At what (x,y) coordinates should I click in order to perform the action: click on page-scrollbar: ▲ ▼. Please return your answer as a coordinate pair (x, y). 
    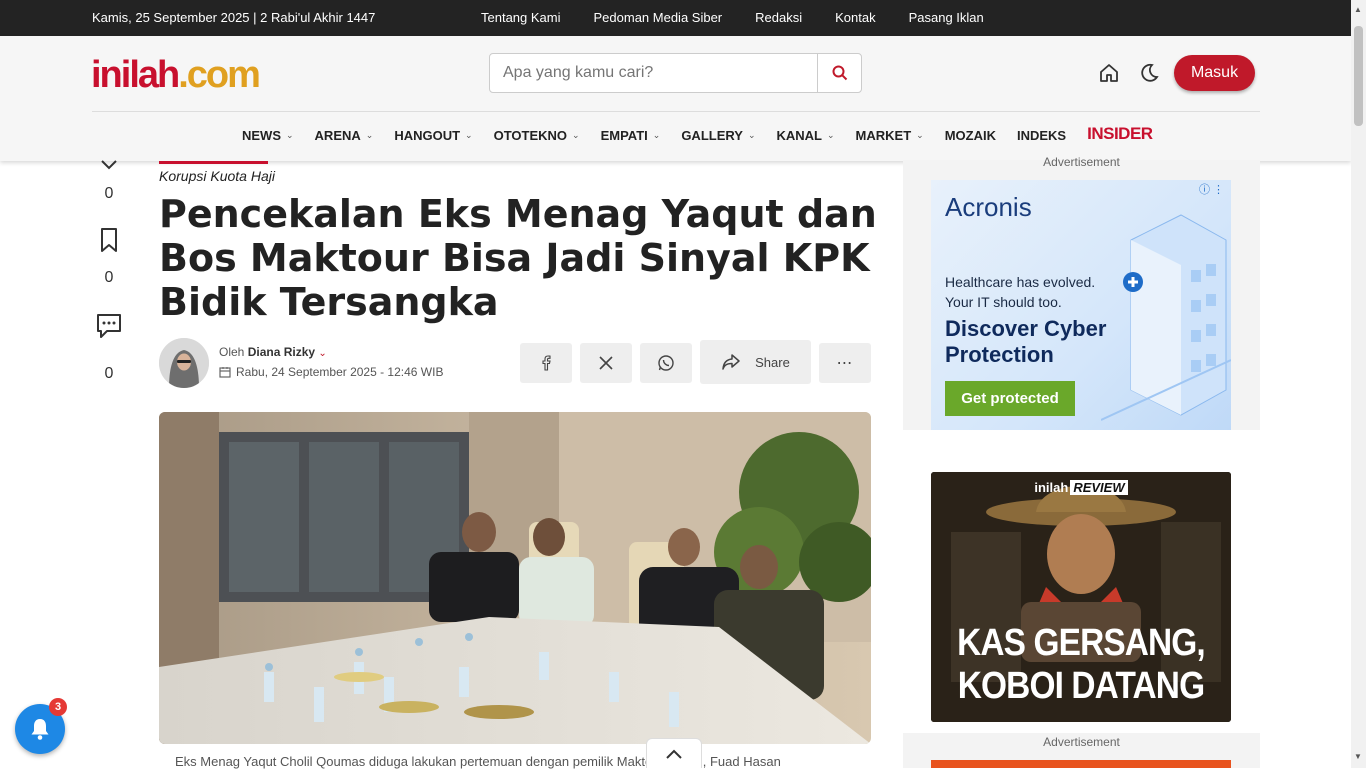
    Looking at the image, I should click on (1358, 384).